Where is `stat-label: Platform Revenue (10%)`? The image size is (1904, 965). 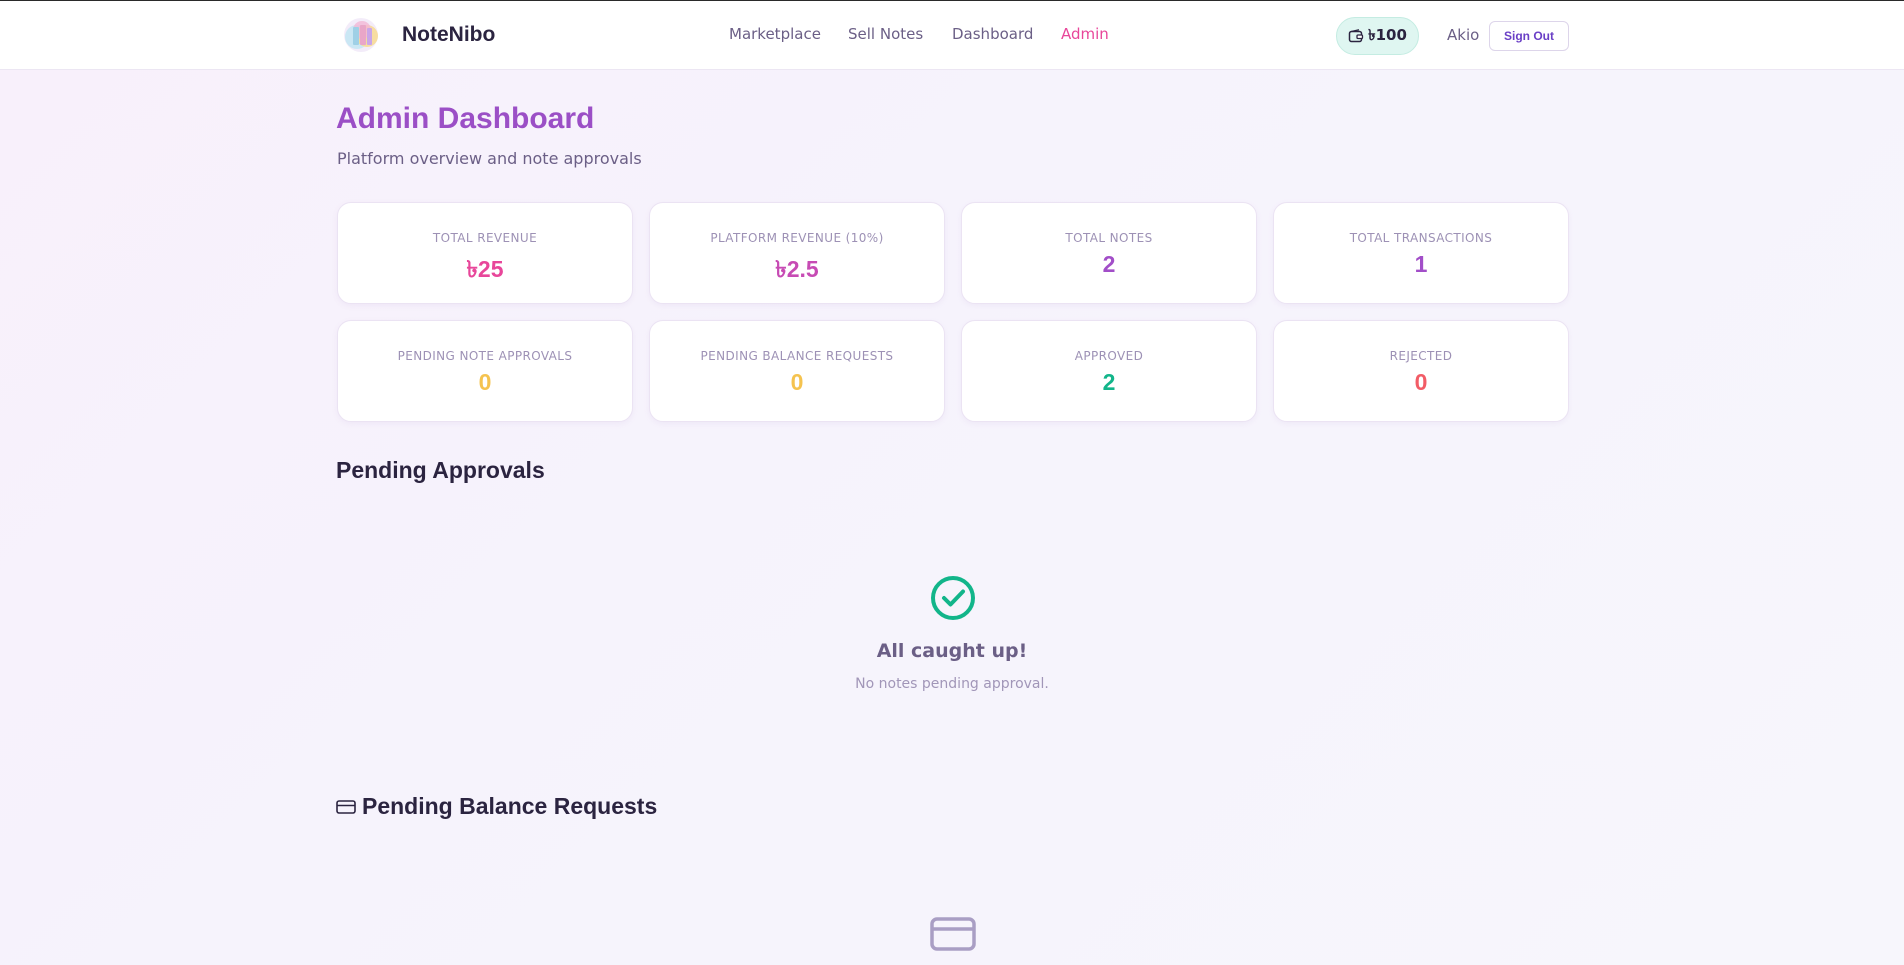 stat-label: Platform Revenue (10%) is located at coordinates (797, 238).